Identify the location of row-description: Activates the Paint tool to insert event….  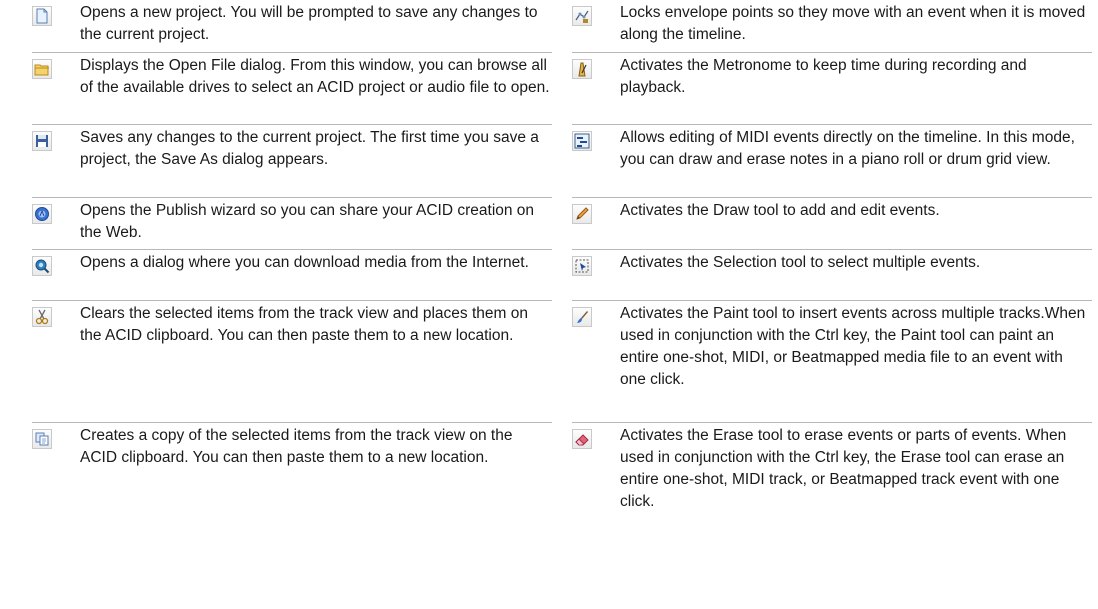
(853, 346).